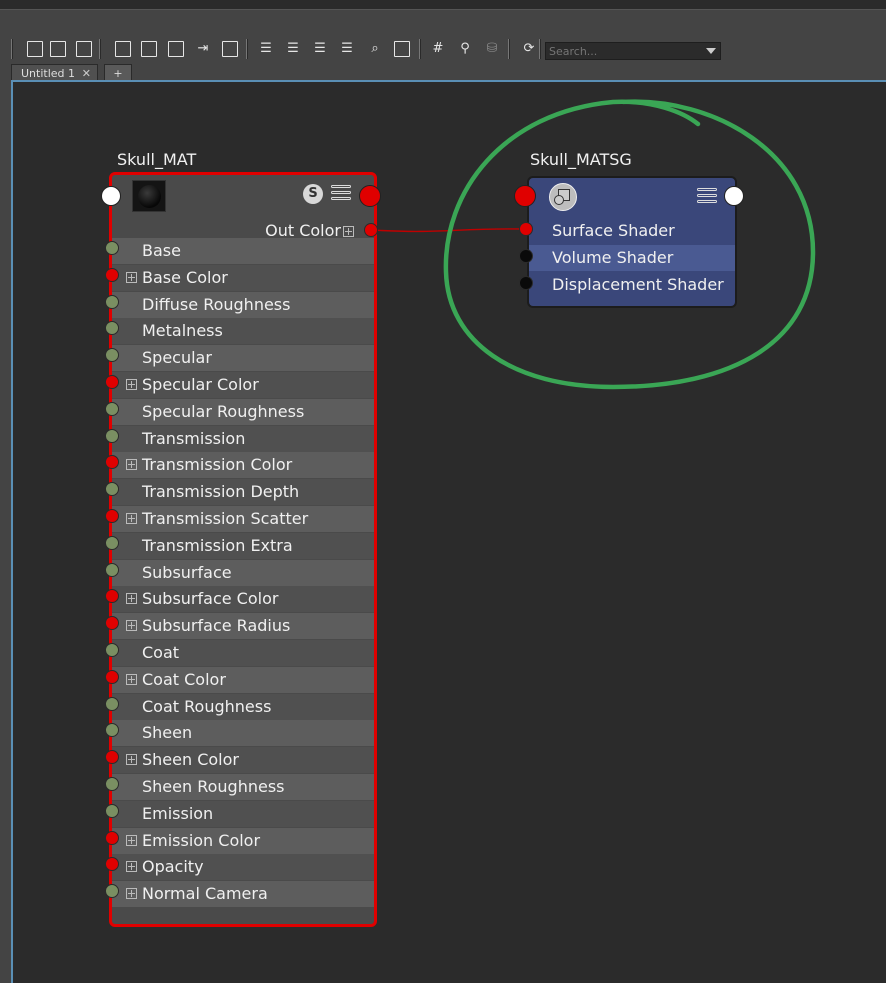 Image resolution: width=886 pixels, height=983 pixels. I want to click on attribute-row: Specular Color, so click(243, 385).